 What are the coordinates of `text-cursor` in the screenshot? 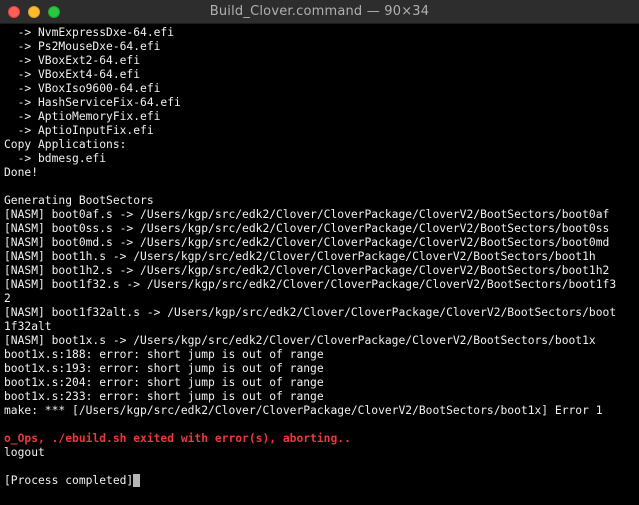 It's located at (137, 480).